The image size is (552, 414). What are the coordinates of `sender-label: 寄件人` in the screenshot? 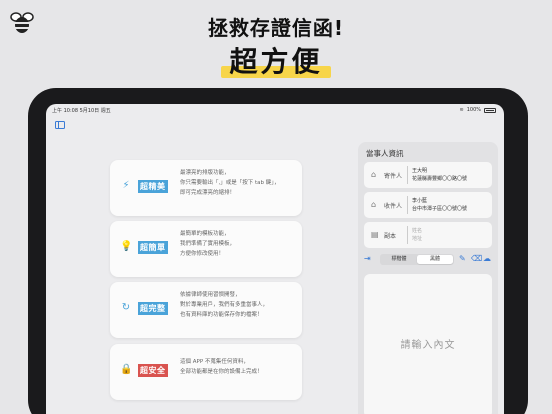 It's located at (393, 176).